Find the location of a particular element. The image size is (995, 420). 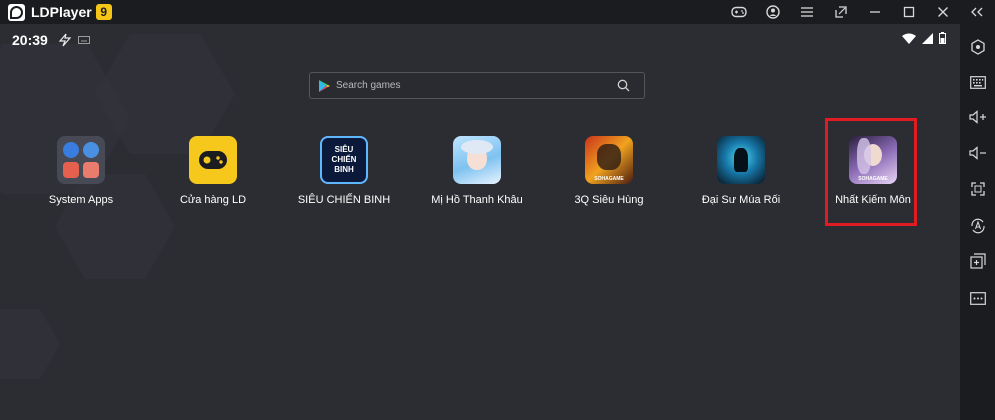

close-icon is located at coordinates (943, 12).